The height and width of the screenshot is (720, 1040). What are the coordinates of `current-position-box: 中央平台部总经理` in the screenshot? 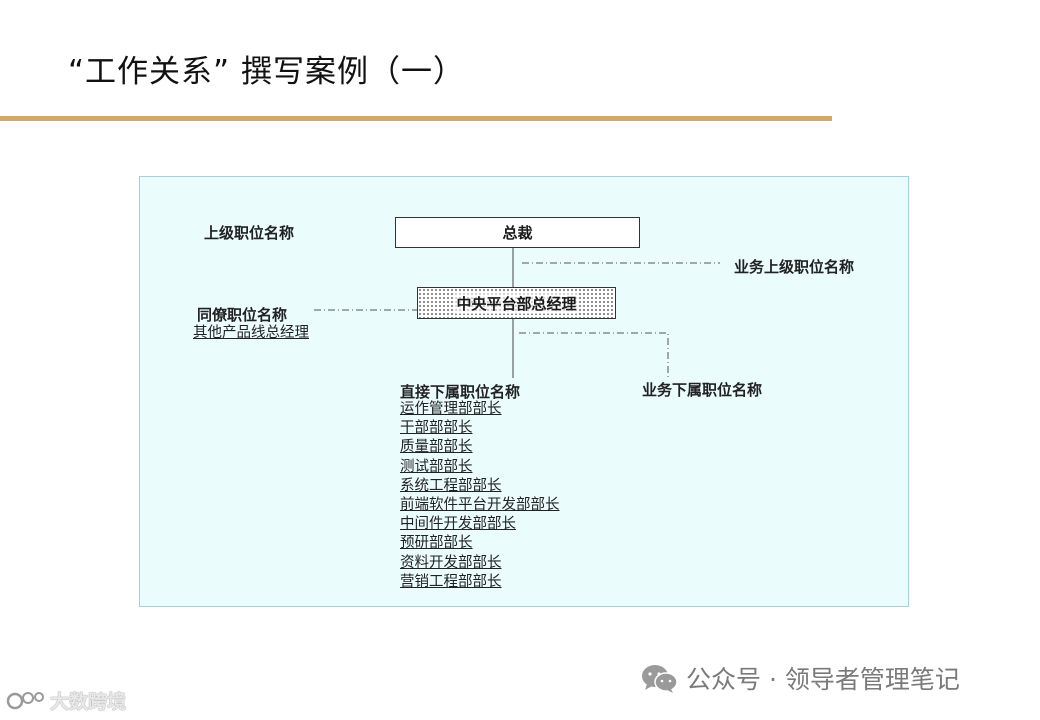 It's located at (516, 303).